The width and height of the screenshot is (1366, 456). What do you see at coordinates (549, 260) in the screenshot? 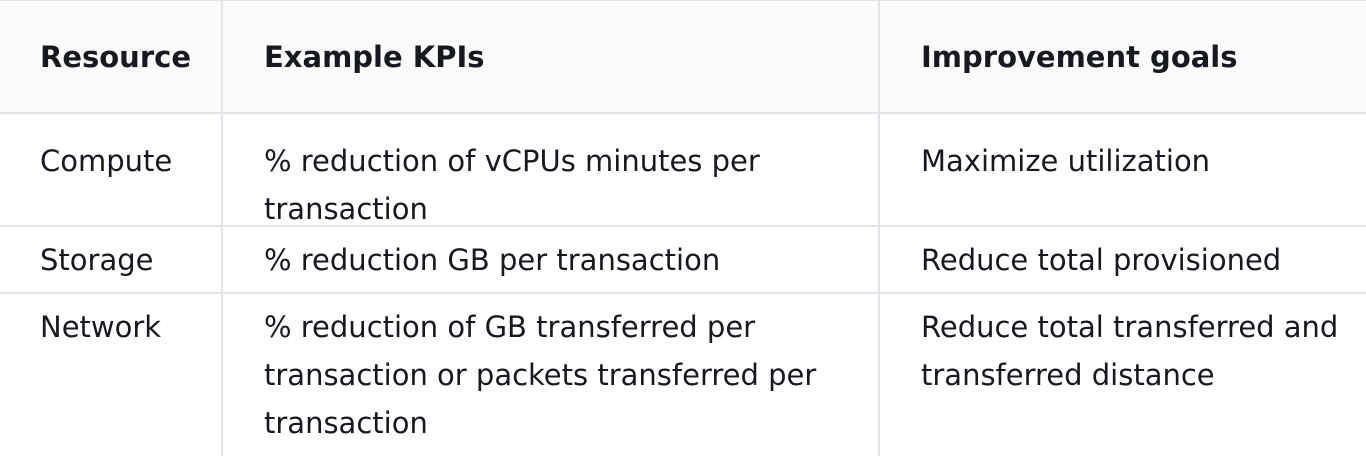
I see `cell-kpi-storage: % reduction GB per transaction` at bounding box center [549, 260].